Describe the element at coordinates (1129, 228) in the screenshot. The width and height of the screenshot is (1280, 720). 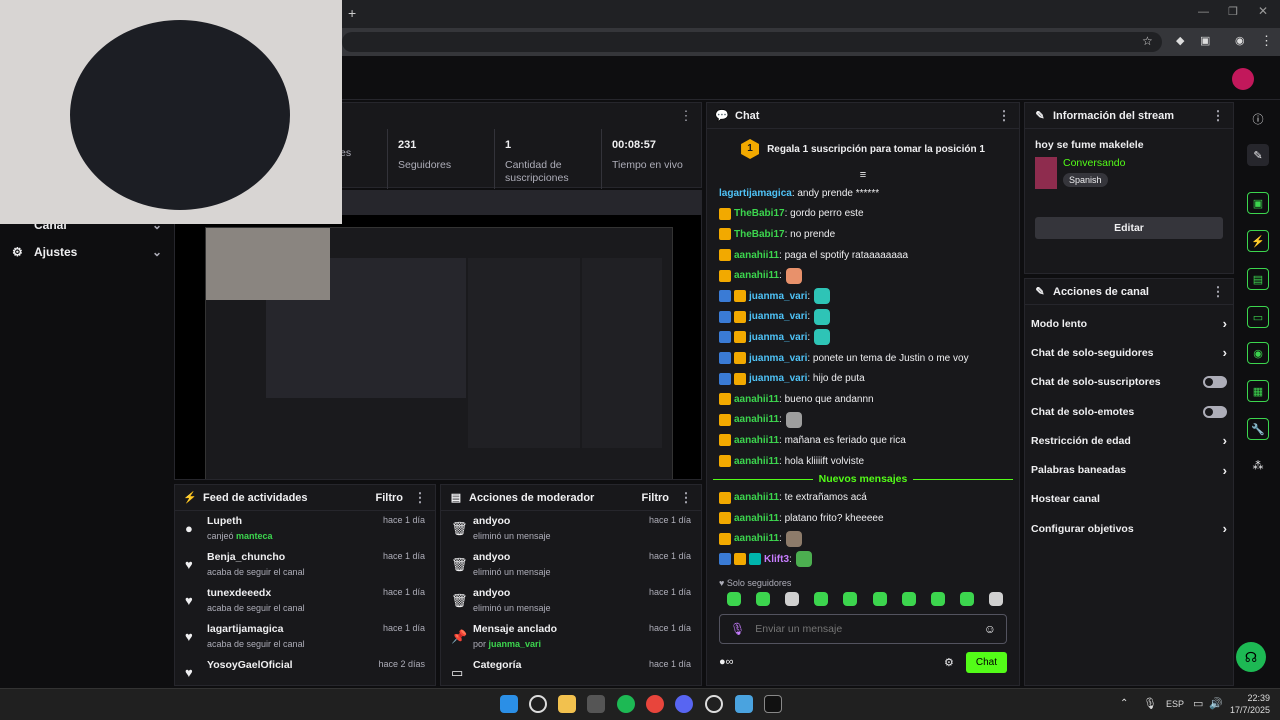
I see `edit-button: Editar` at that location.